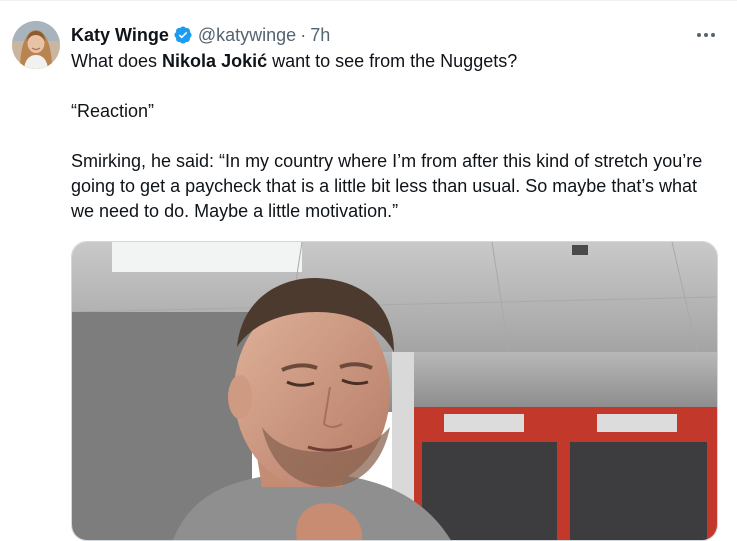  Describe the element at coordinates (247, 35) in the screenshot. I see `author-handle: @katywinge` at that location.